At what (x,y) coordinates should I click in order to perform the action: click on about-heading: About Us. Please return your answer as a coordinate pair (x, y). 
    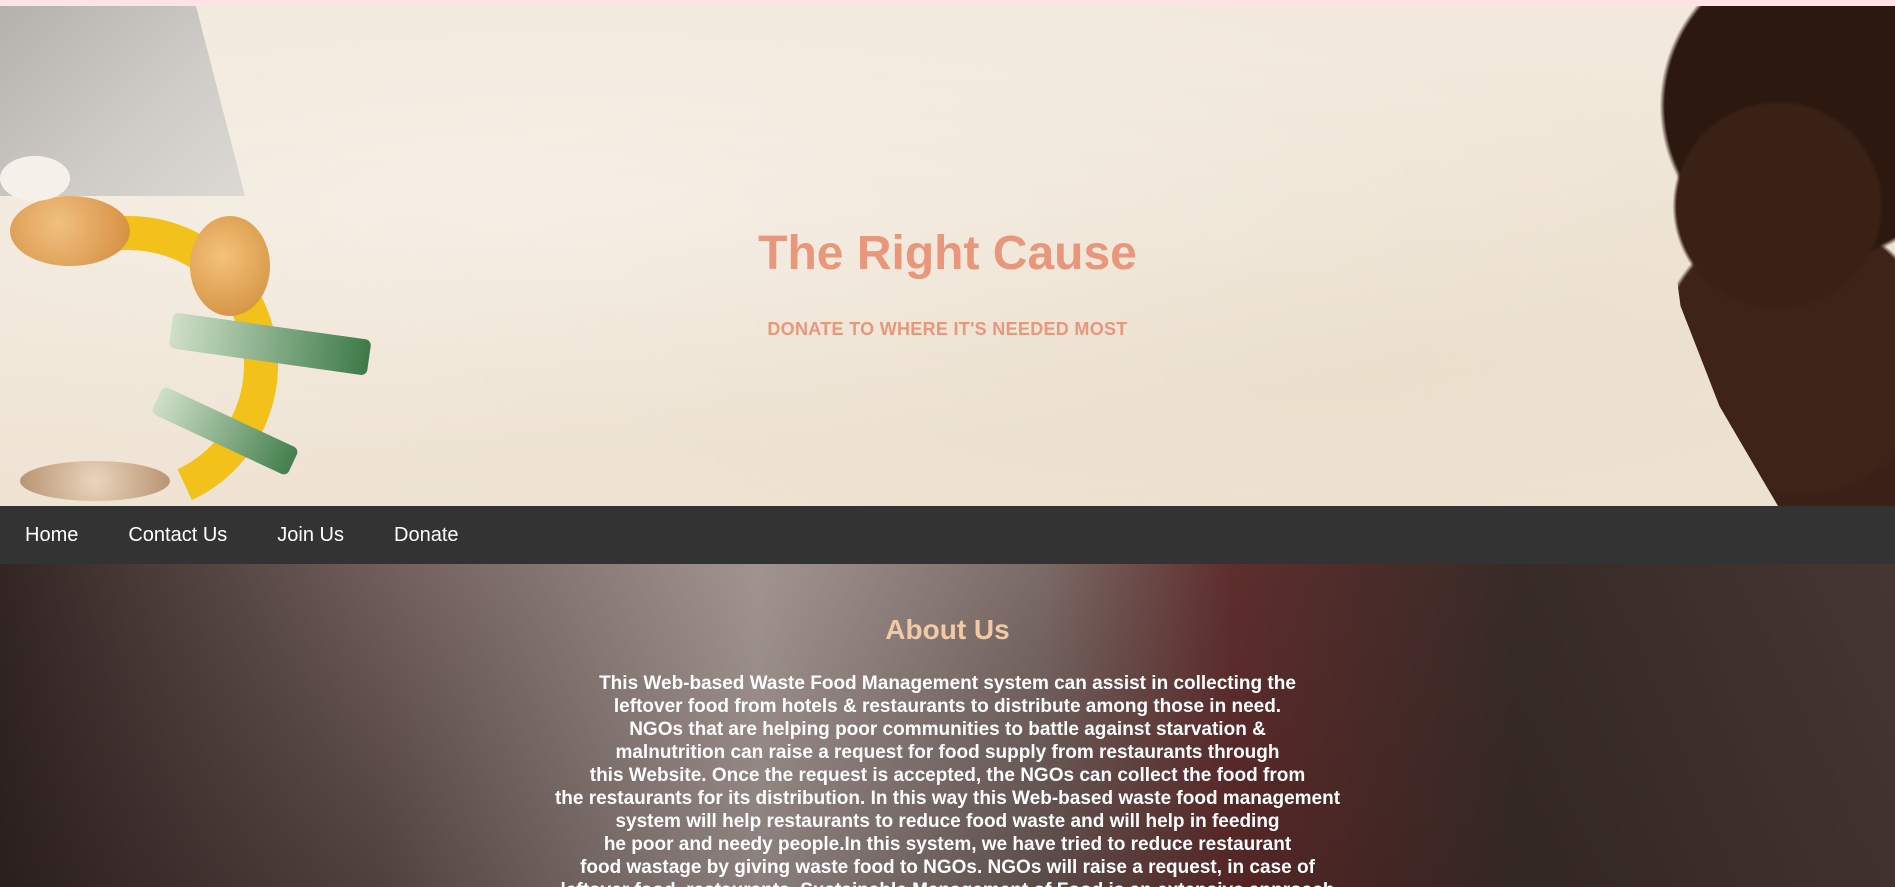
    Looking at the image, I should click on (947, 629).